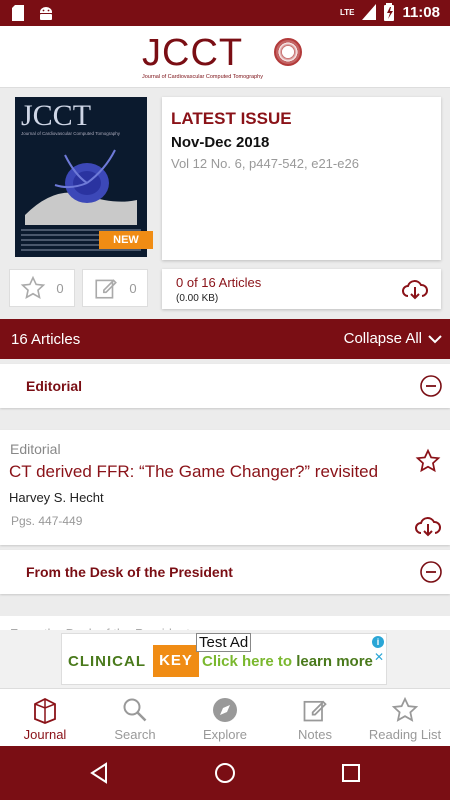 The image size is (450, 800). Describe the element at coordinates (225, 386) in the screenshot. I see `section-header-editorial: Editorial` at that location.